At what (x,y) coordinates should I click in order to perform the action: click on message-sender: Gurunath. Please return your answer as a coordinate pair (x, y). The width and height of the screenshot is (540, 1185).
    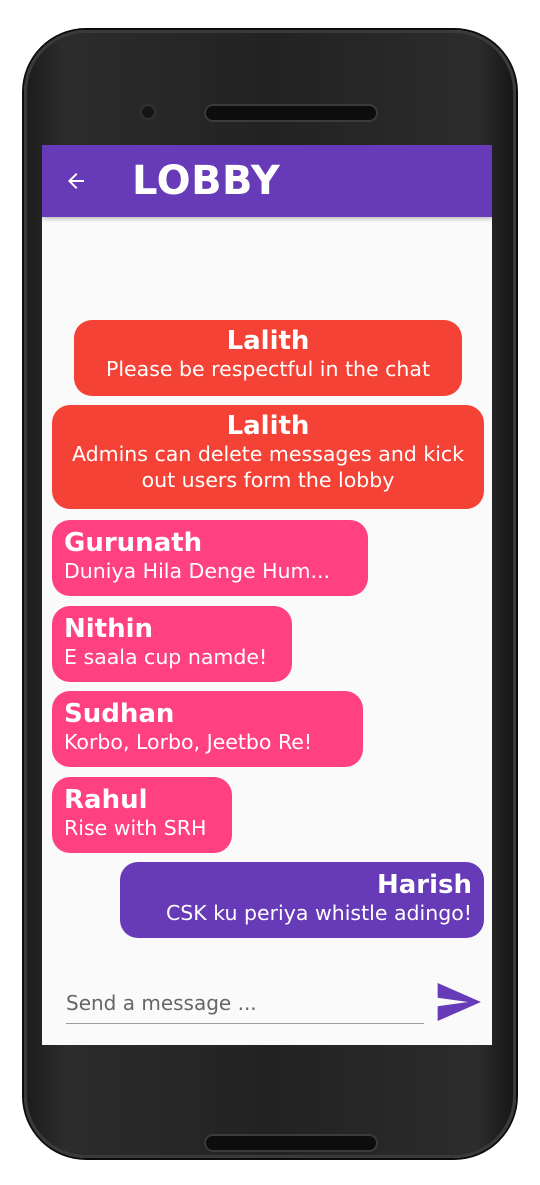
    Looking at the image, I should click on (133, 543).